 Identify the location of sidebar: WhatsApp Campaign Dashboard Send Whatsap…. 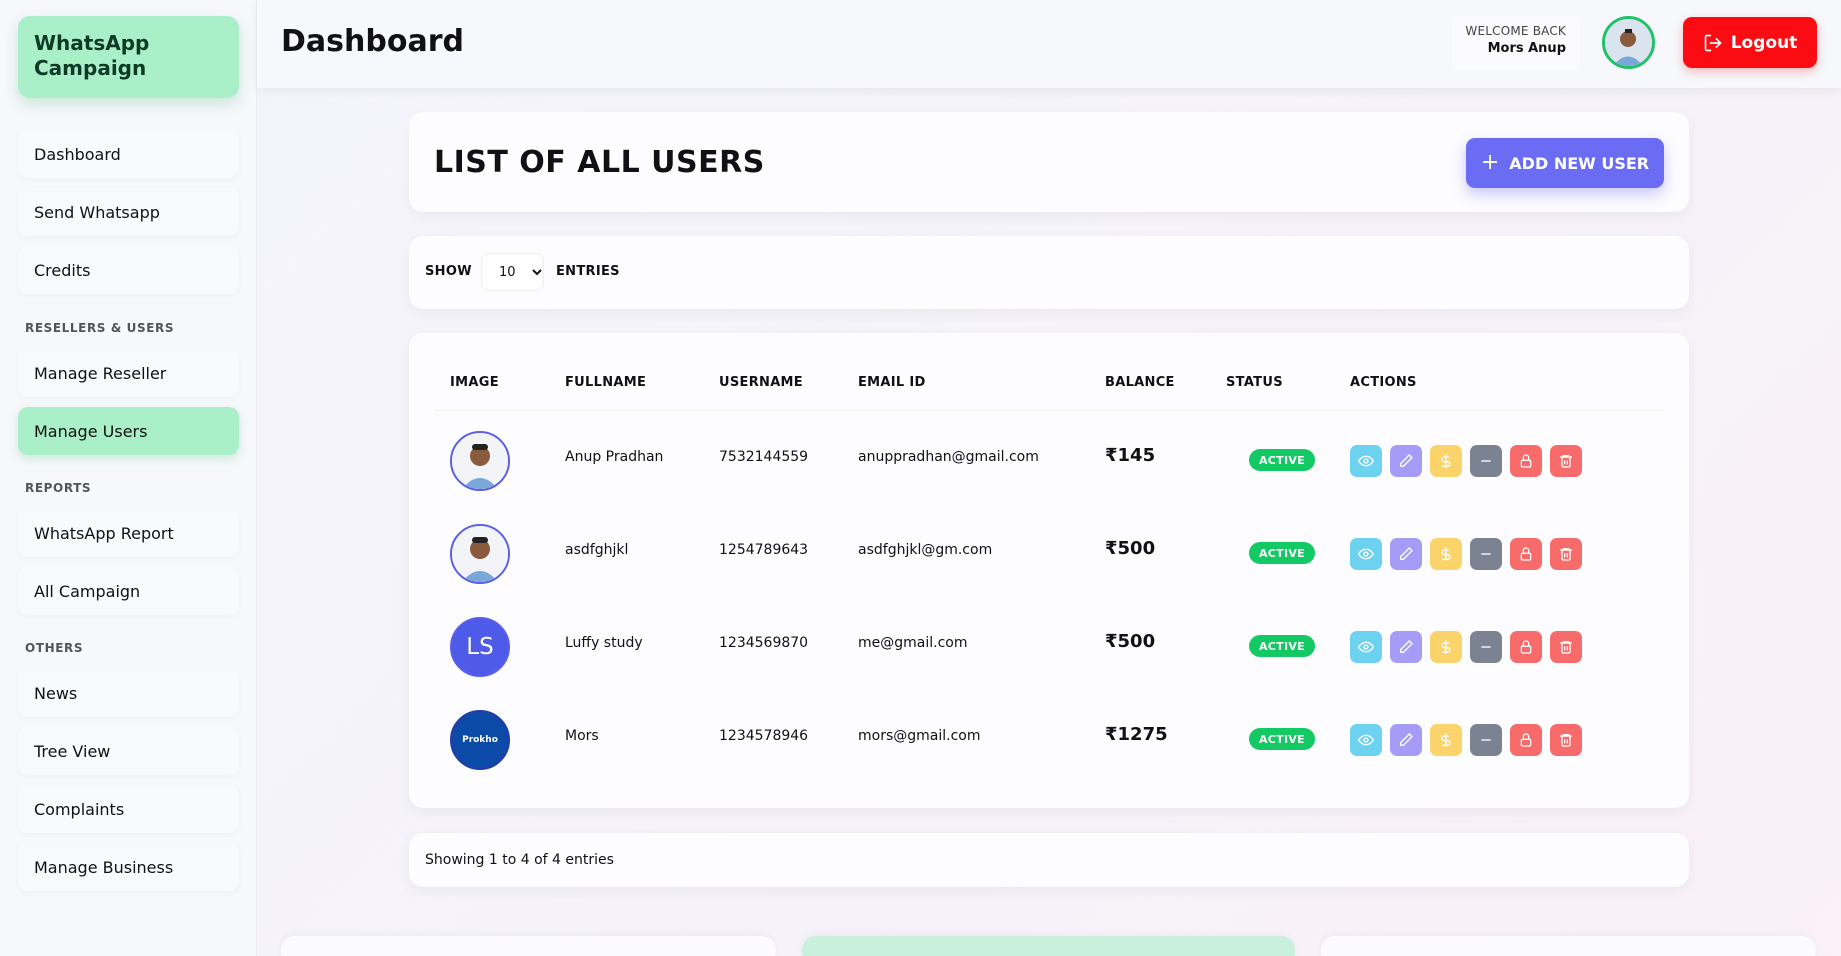
(128, 478).